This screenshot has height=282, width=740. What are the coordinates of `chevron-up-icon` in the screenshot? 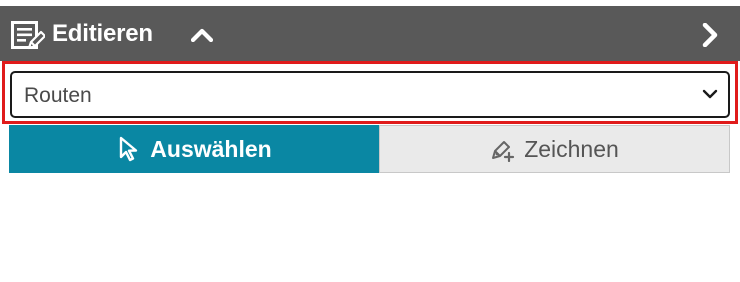 It's located at (202, 35).